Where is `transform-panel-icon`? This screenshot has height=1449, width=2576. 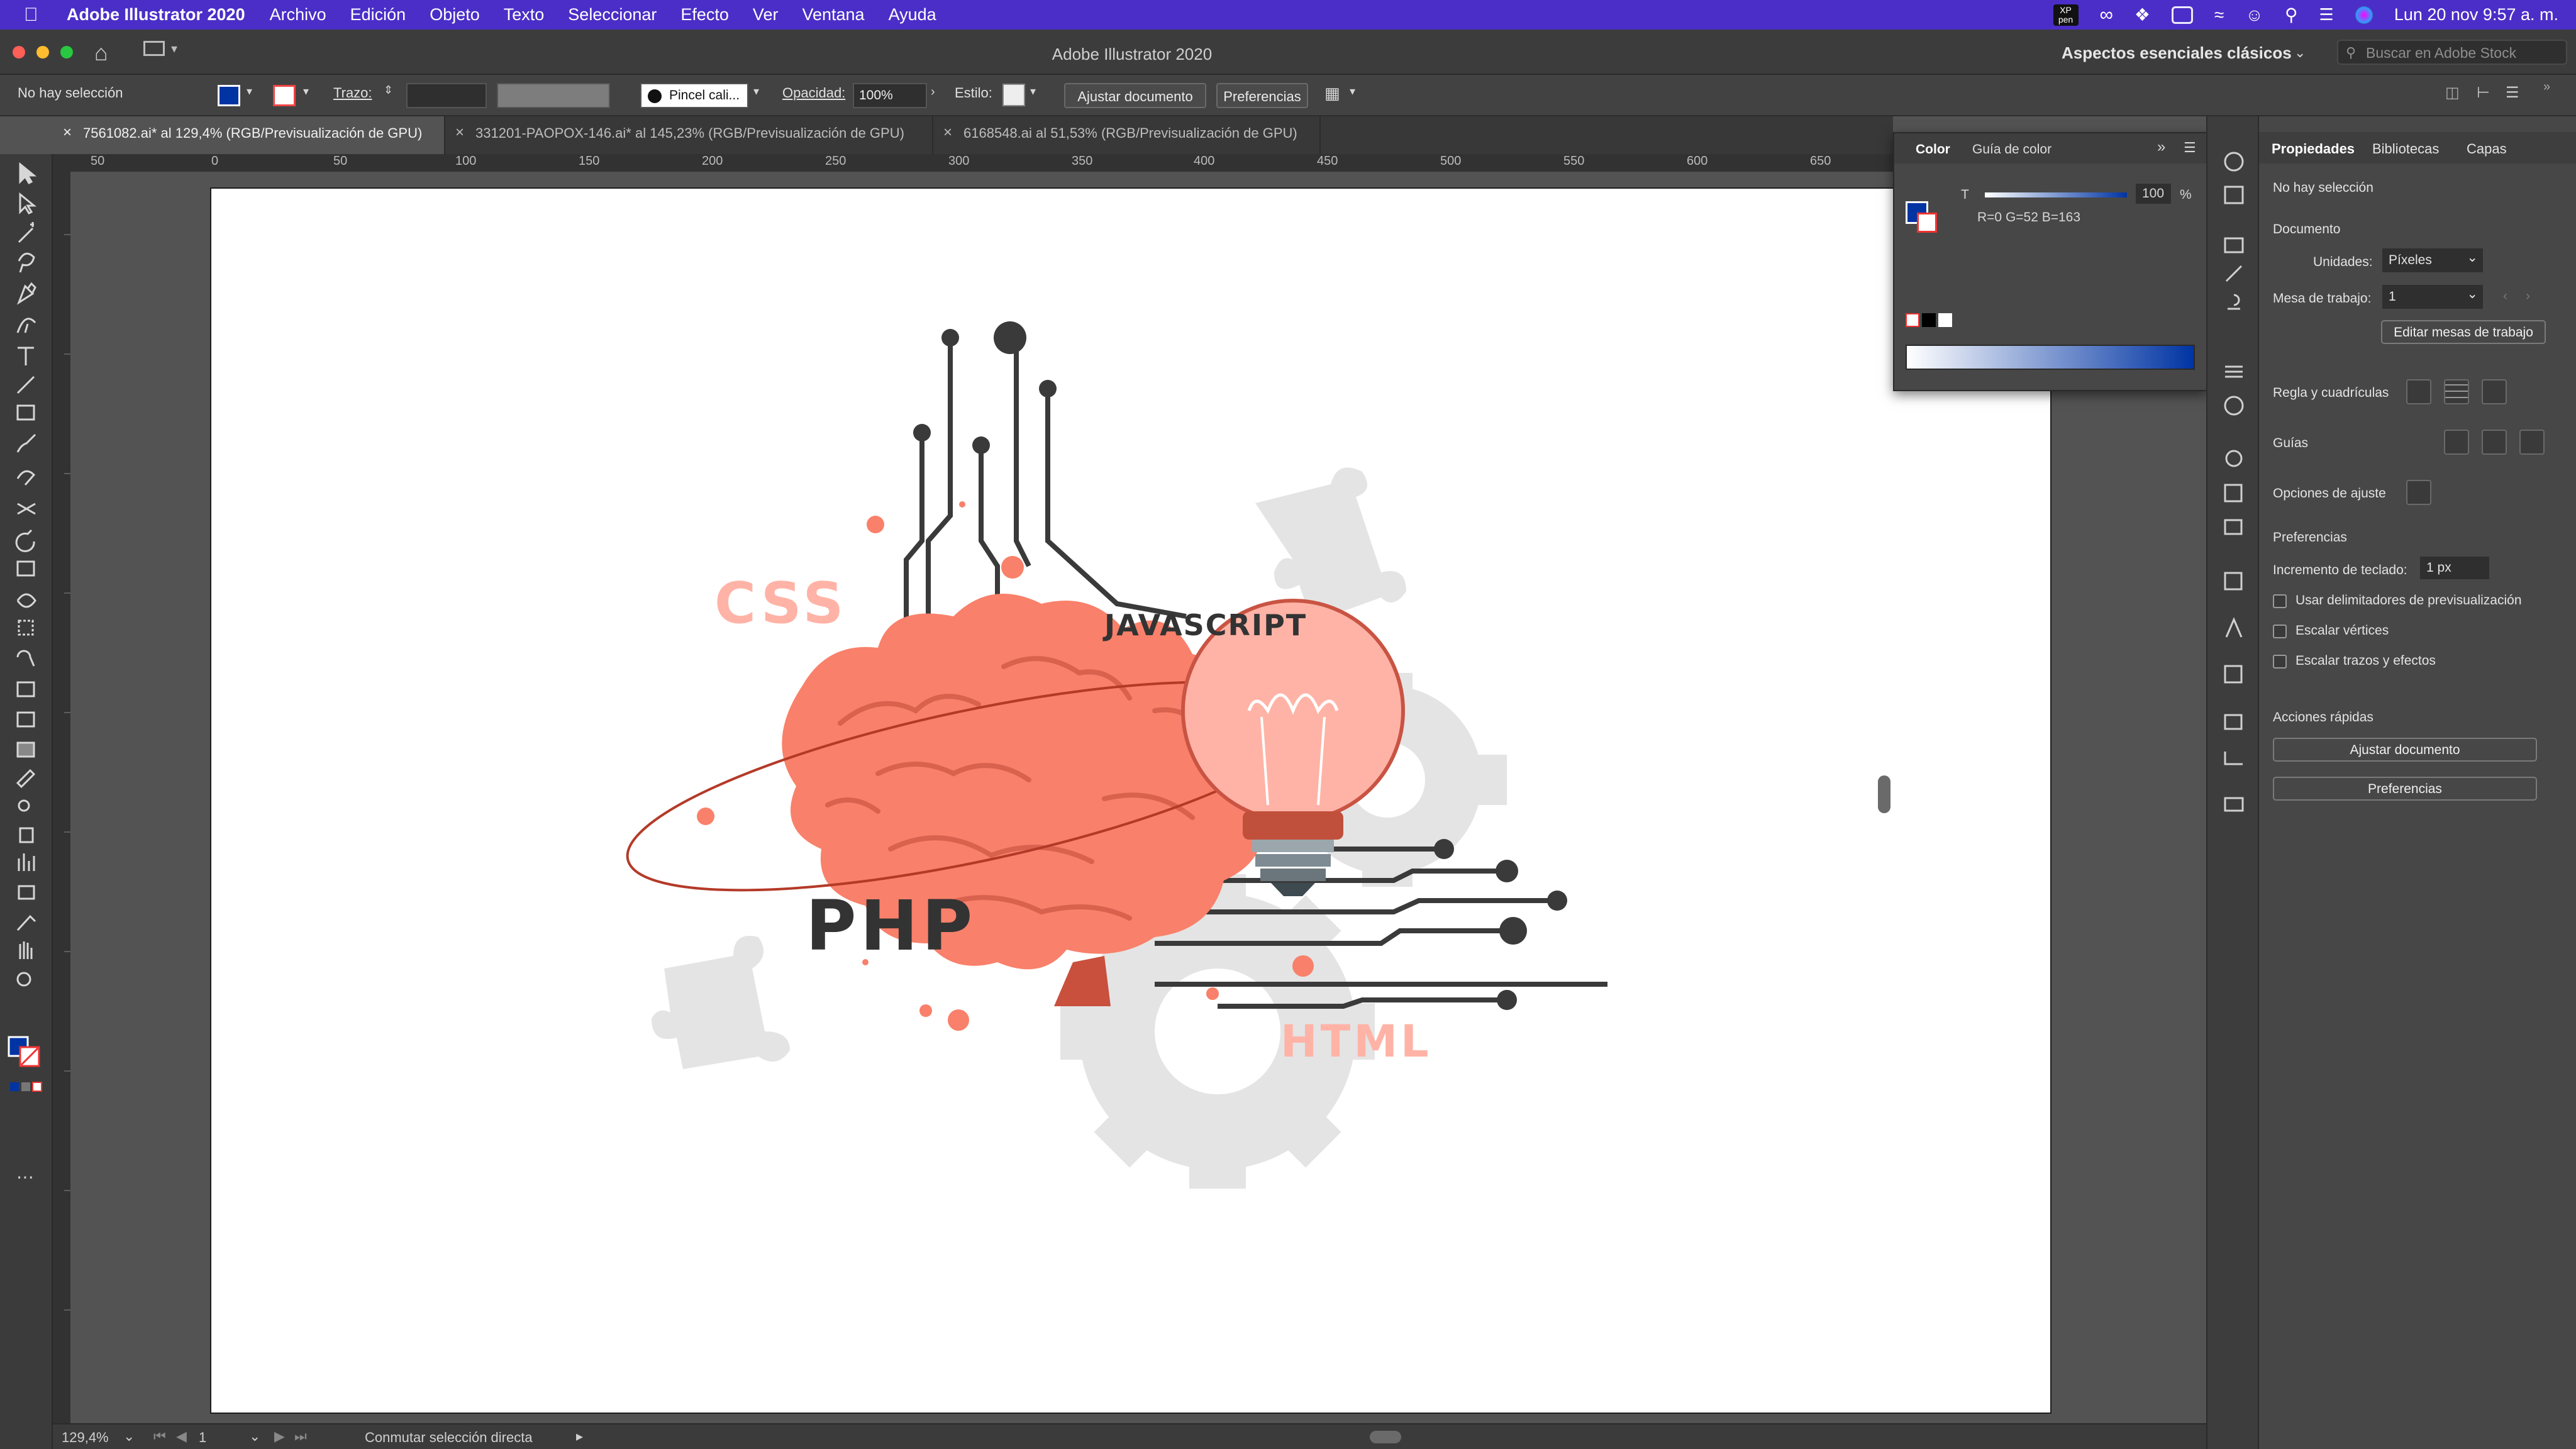 transform-panel-icon is located at coordinates (2233, 758).